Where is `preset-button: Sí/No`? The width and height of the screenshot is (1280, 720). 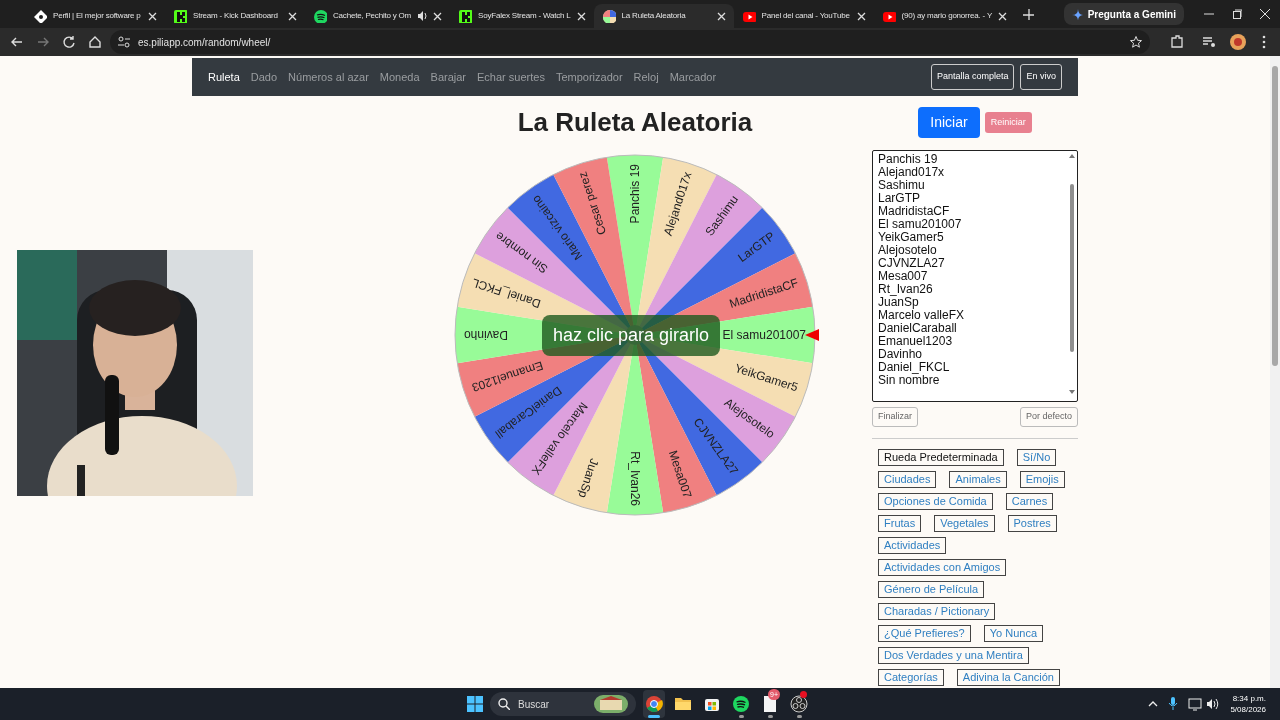
preset-button: Sí/No is located at coordinates (1036, 457).